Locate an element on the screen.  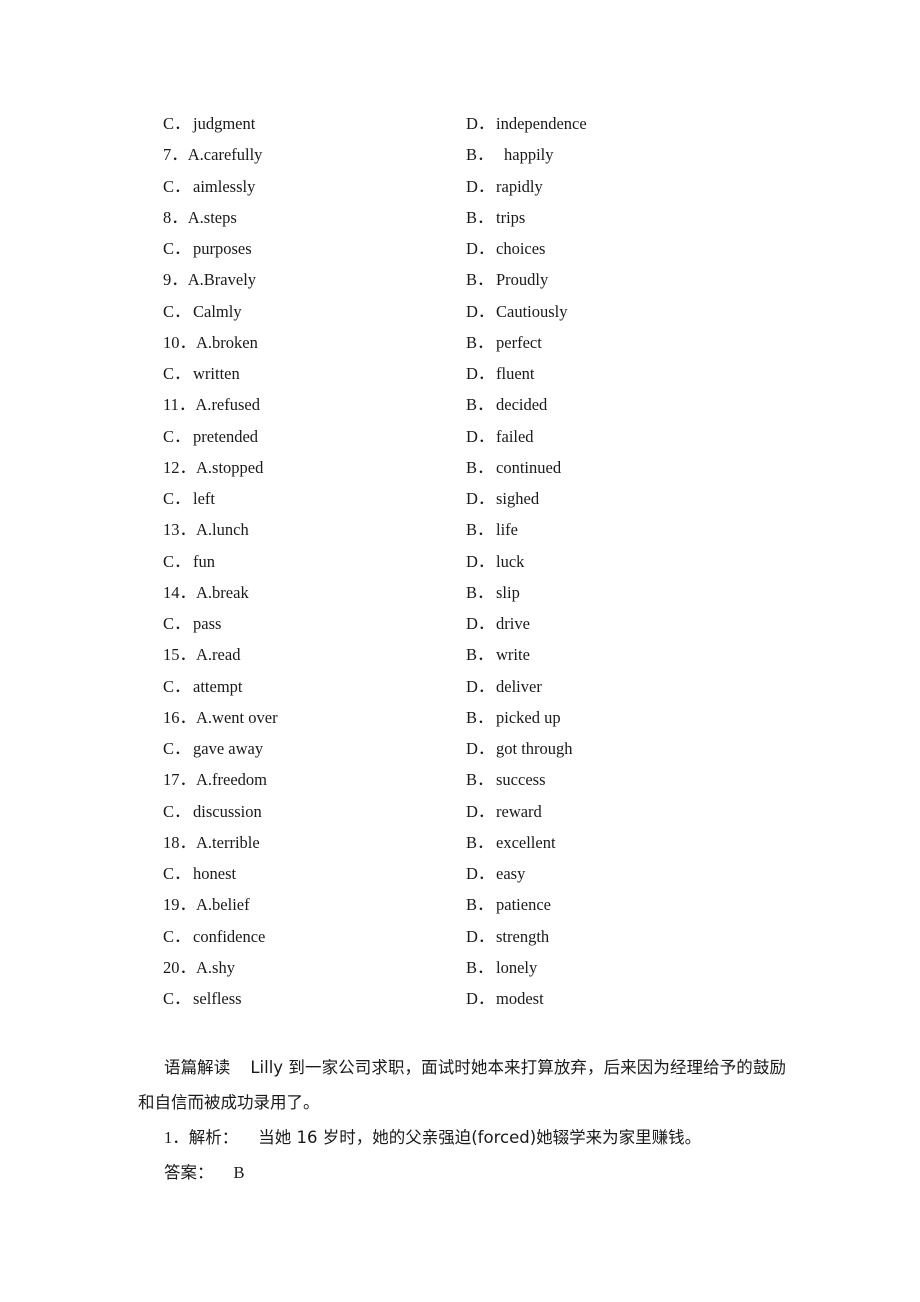
option-left: 18．A.terrible is located at coordinates (211, 842).